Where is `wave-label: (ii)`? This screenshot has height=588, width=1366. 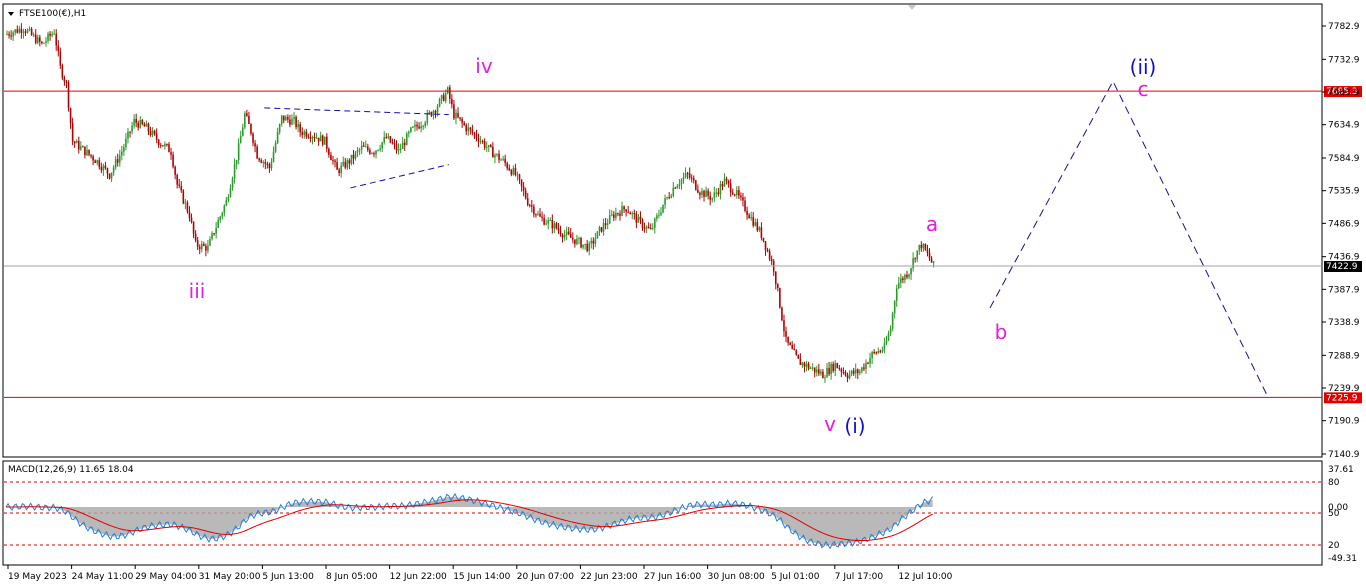 wave-label: (ii) is located at coordinates (1143, 67).